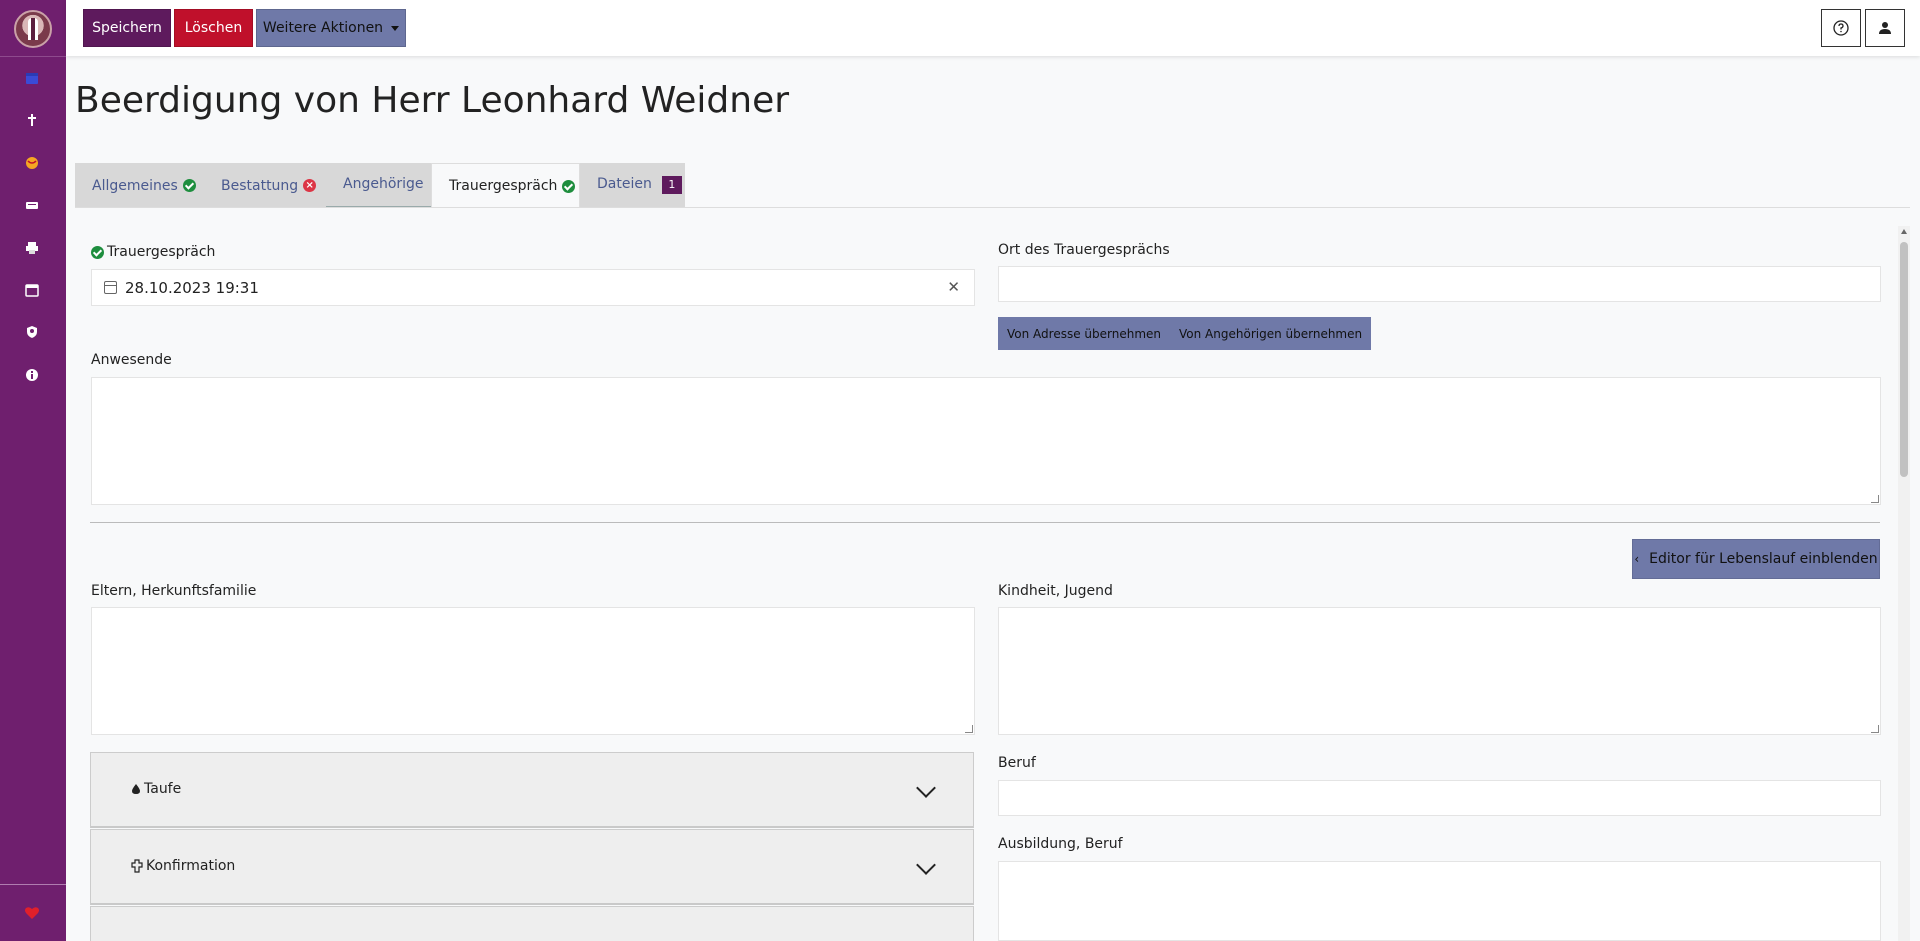  I want to click on user-button, so click(1885, 28).